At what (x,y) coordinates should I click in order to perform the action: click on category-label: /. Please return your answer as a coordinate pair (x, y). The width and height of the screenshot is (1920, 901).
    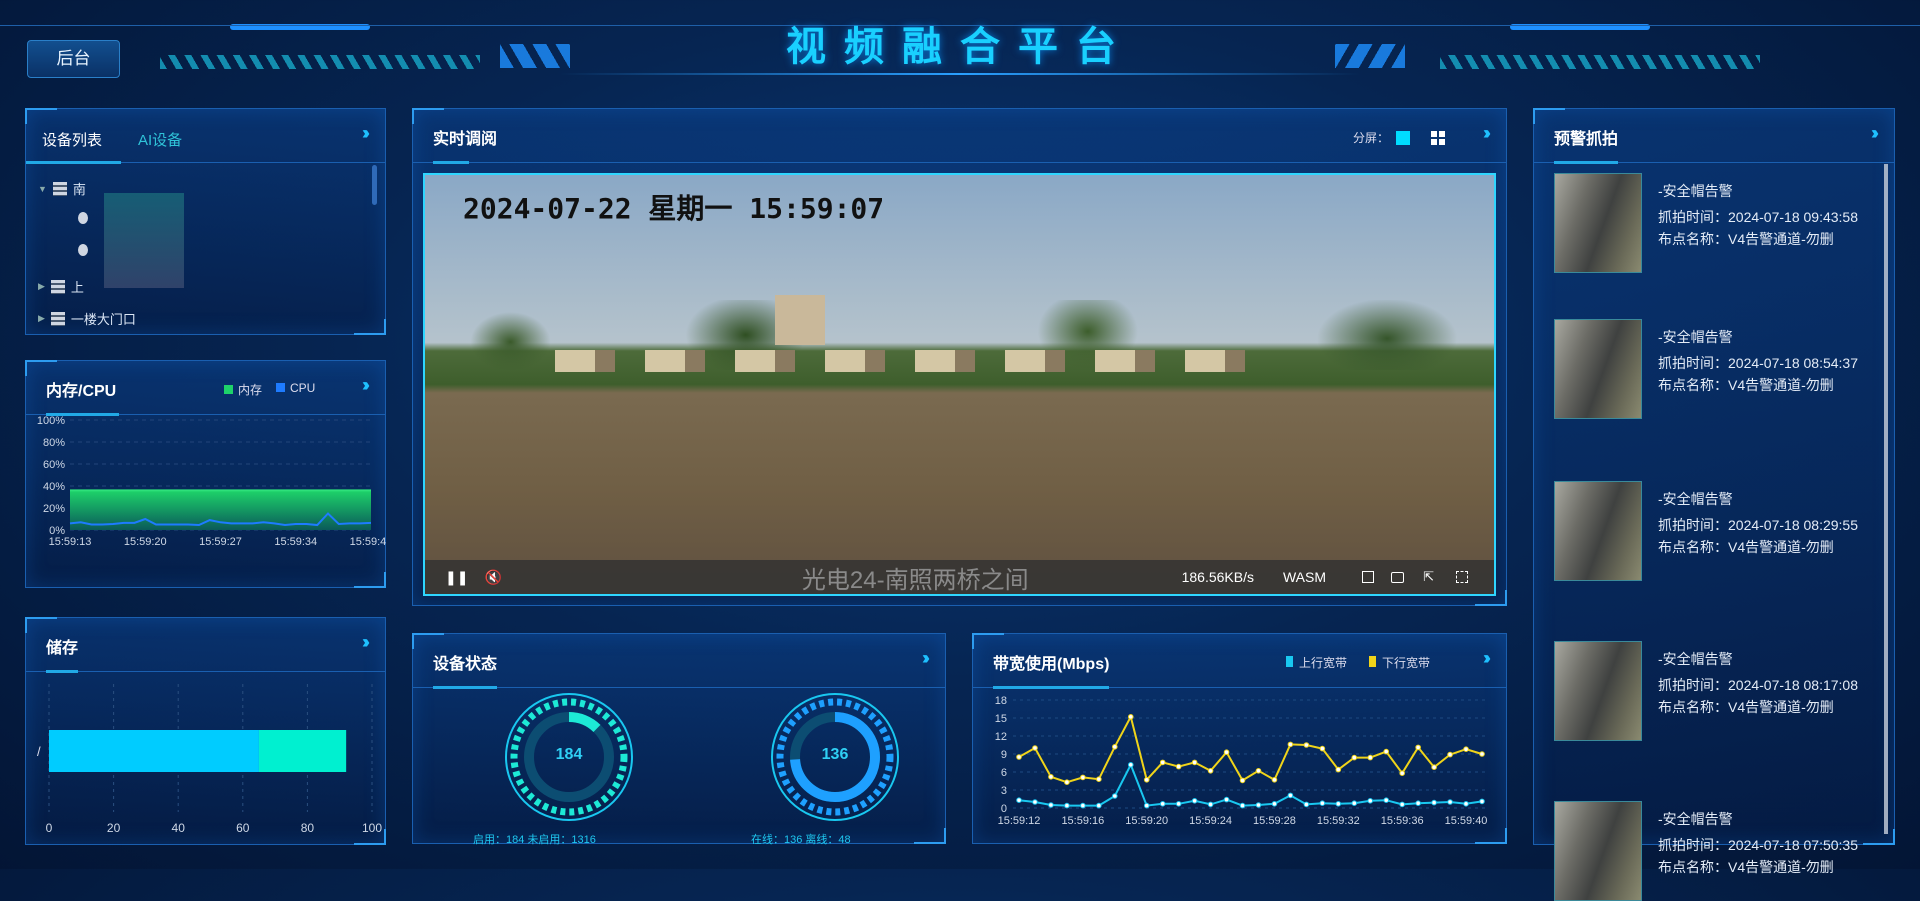
    Looking at the image, I should click on (39, 751).